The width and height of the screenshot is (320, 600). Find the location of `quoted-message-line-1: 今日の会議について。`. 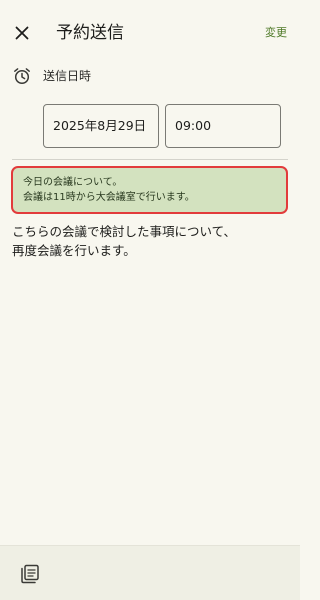

quoted-message-line-1: 今日の会議について。 is located at coordinates (73, 182).